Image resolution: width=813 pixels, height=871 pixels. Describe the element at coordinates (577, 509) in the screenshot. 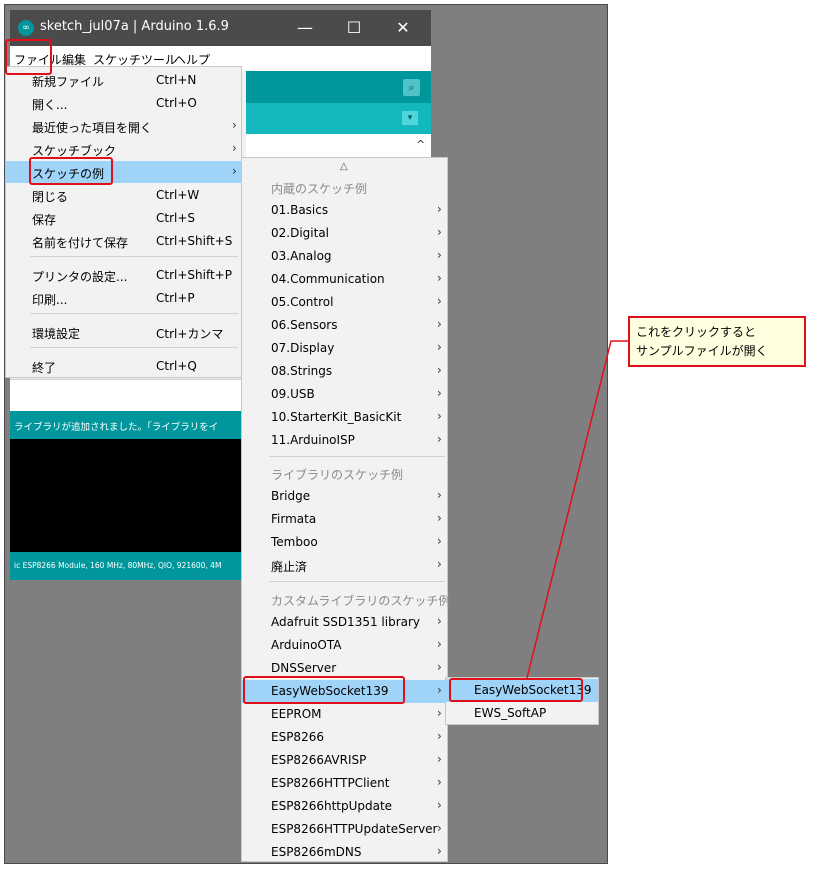

I see `annotation-leader-line` at that location.